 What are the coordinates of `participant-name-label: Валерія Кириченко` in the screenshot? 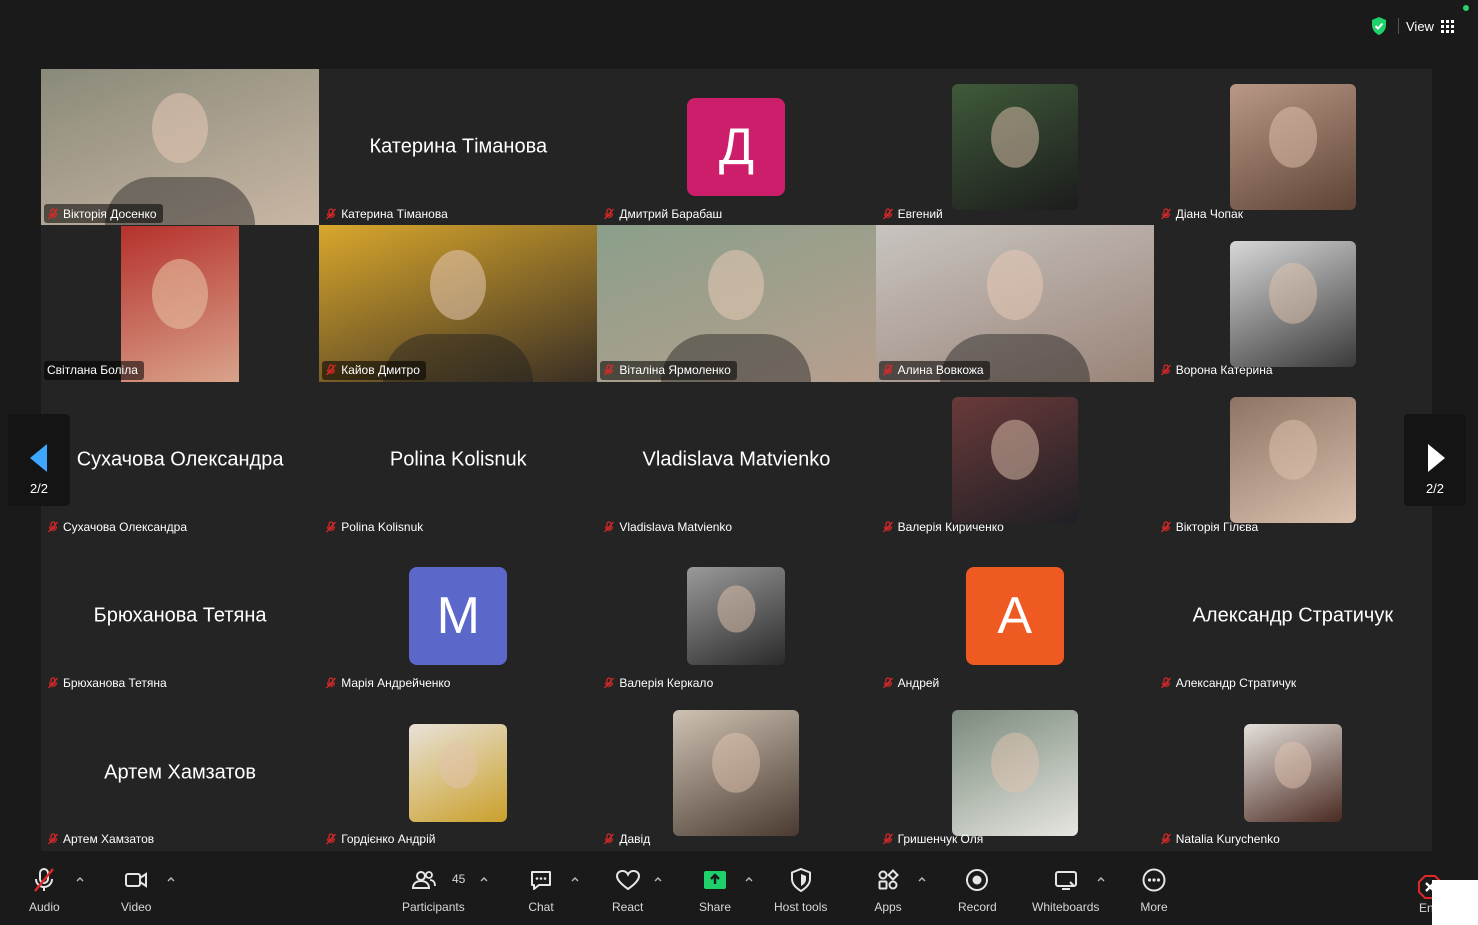 It's located at (944, 526).